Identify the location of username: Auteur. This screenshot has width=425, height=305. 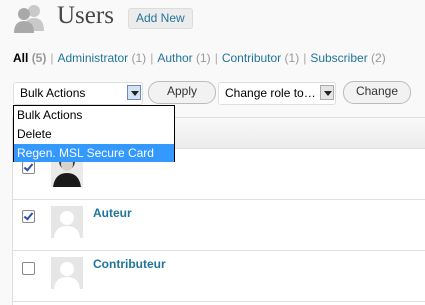
(112, 213).